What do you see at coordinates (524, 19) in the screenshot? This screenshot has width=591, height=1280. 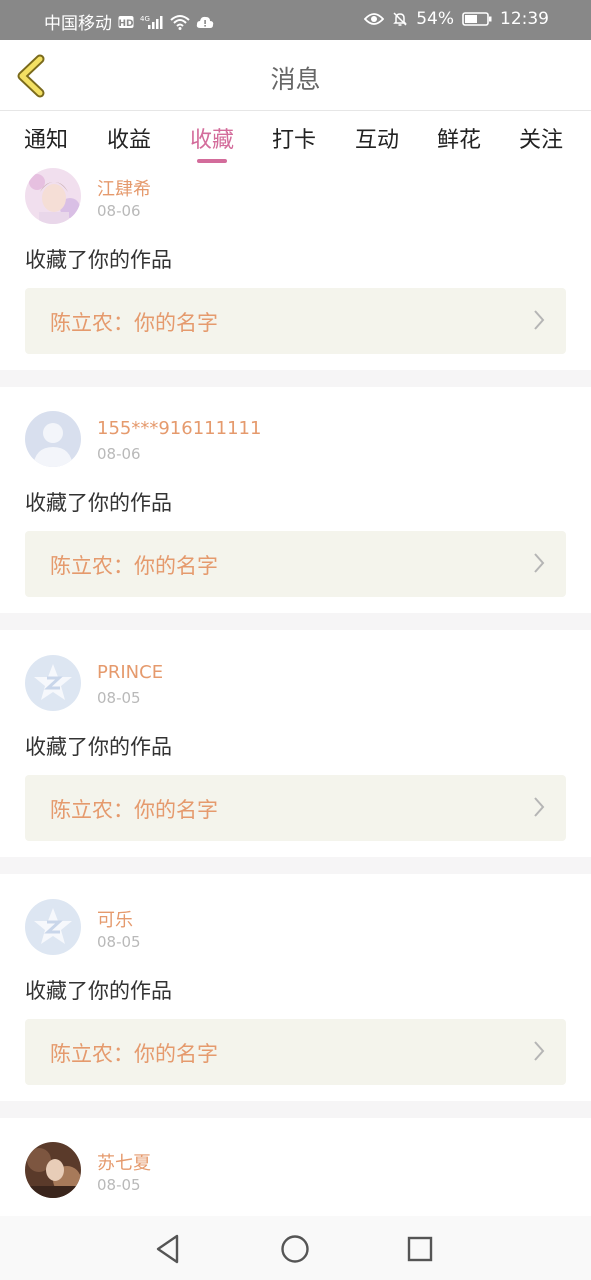 I see `clock: 12:39` at bounding box center [524, 19].